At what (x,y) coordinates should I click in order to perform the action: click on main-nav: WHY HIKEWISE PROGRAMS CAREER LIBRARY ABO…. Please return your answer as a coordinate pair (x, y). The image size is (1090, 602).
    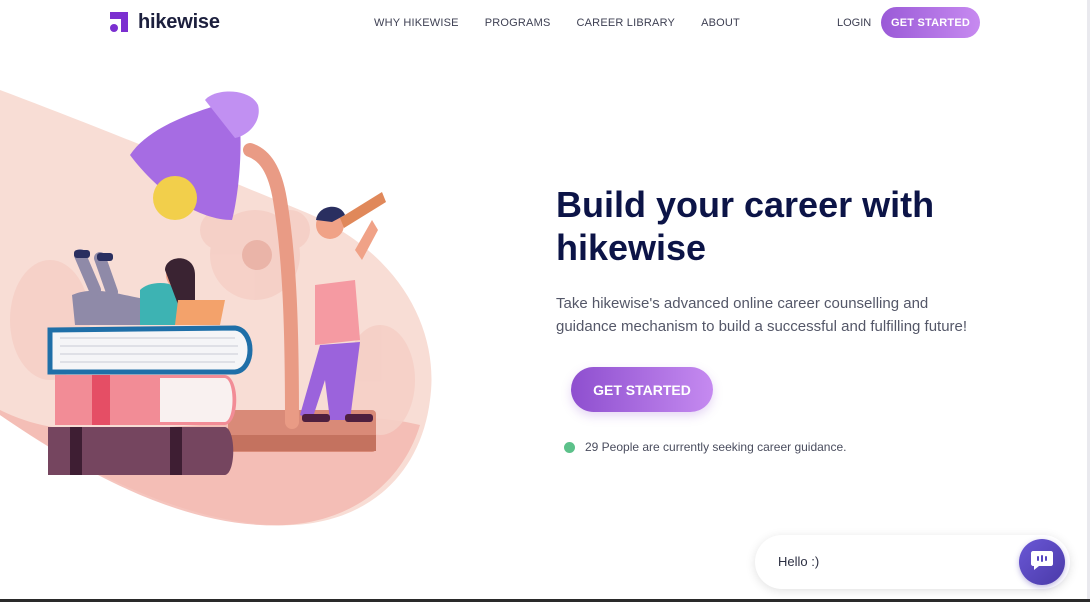
    Looking at the image, I should click on (557, 23).